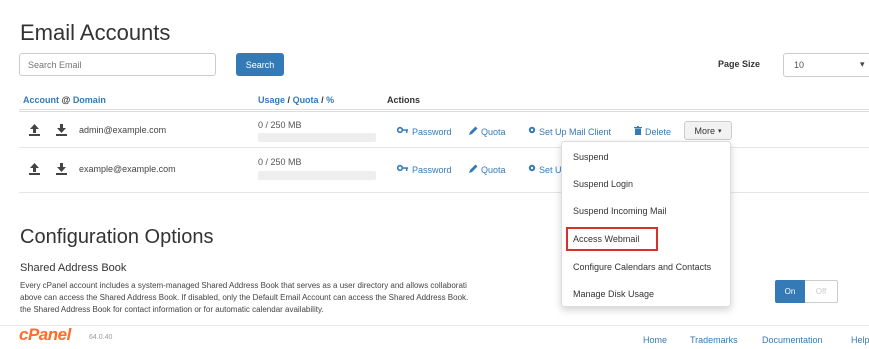  Describe the element at coordinates (404, 100) in the screenshot. I see `column-header-actions: Actions` at that location.